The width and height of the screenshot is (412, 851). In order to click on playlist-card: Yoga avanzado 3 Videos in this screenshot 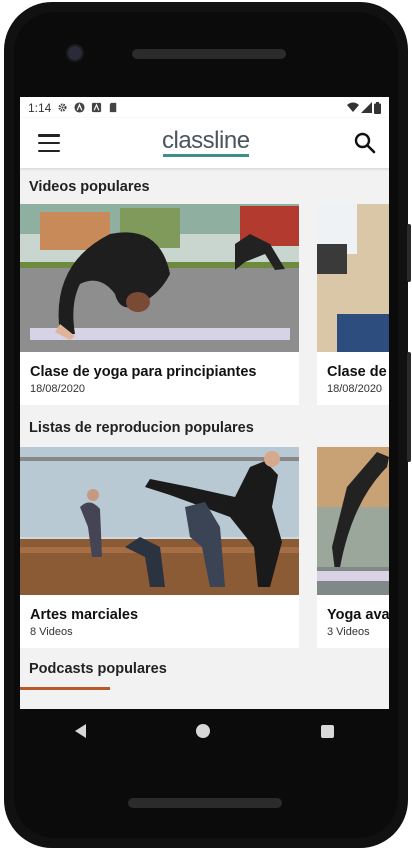, I will do `click(353, 547)`.